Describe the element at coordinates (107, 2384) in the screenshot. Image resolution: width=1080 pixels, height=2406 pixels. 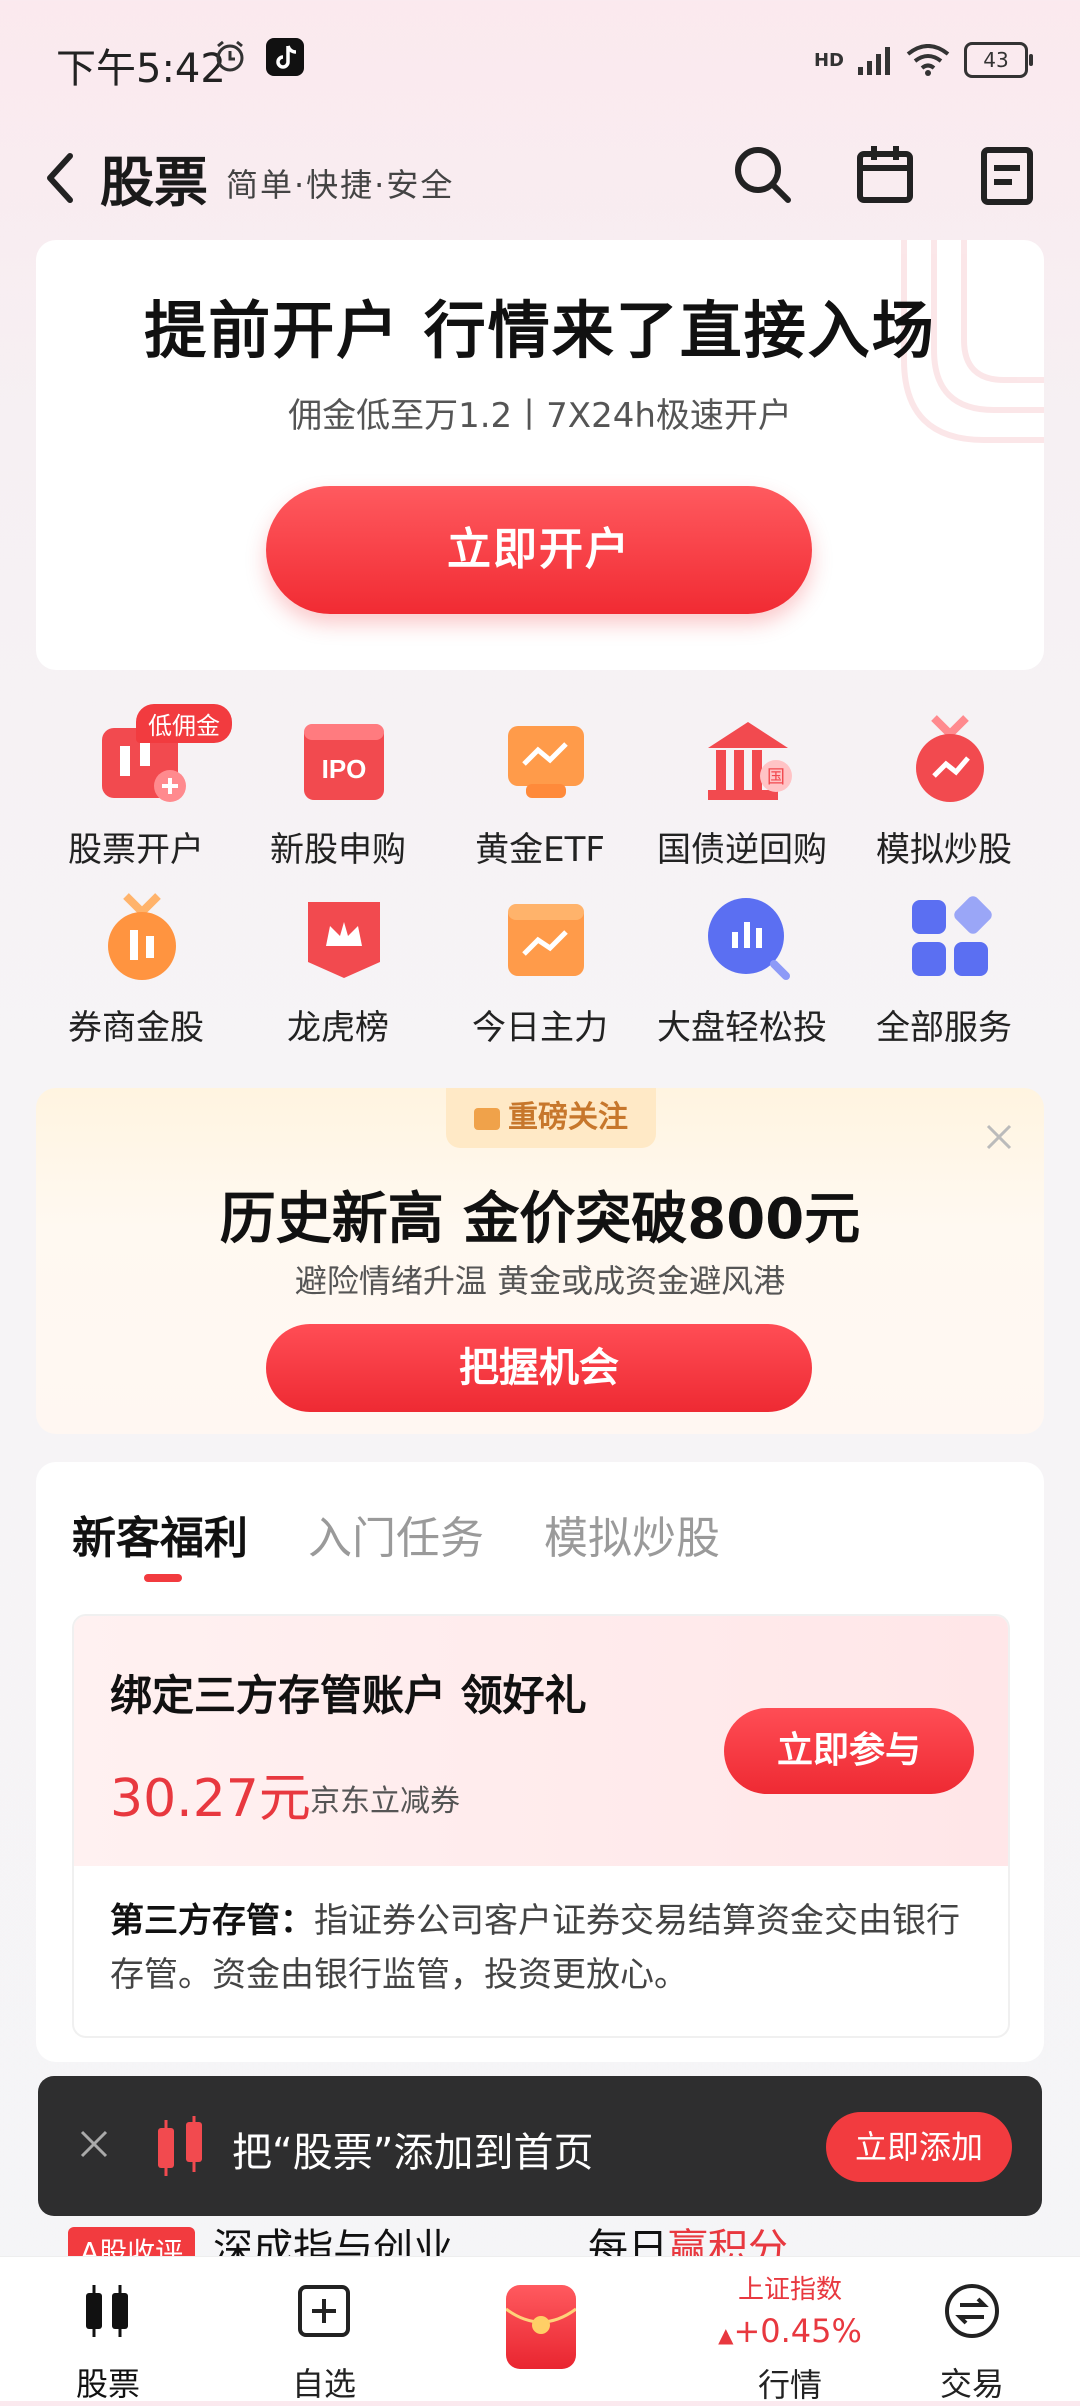
I see `nav-label: 股票` at that location.